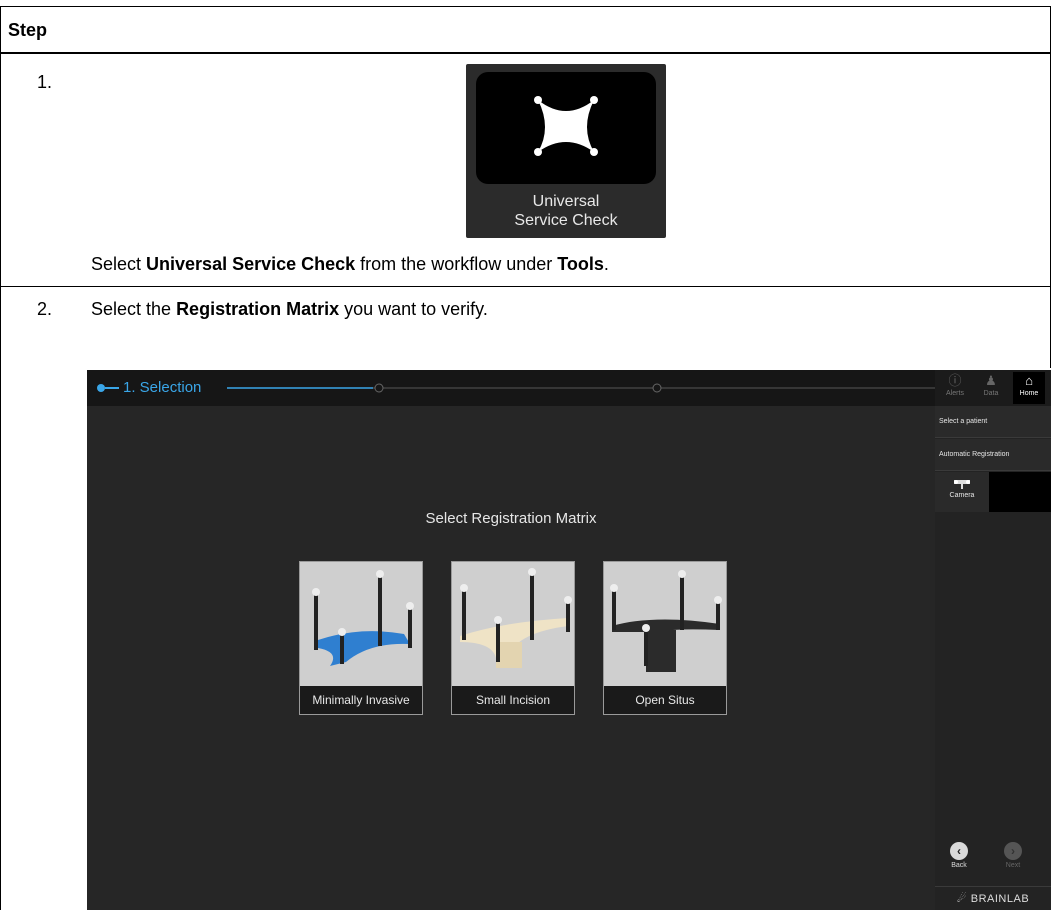 The width and height of the screenshot is (1051, 910). Describe the element at coordinates (1029, 380) in the screenshot. I see `home-icon: ⌂` at that location.